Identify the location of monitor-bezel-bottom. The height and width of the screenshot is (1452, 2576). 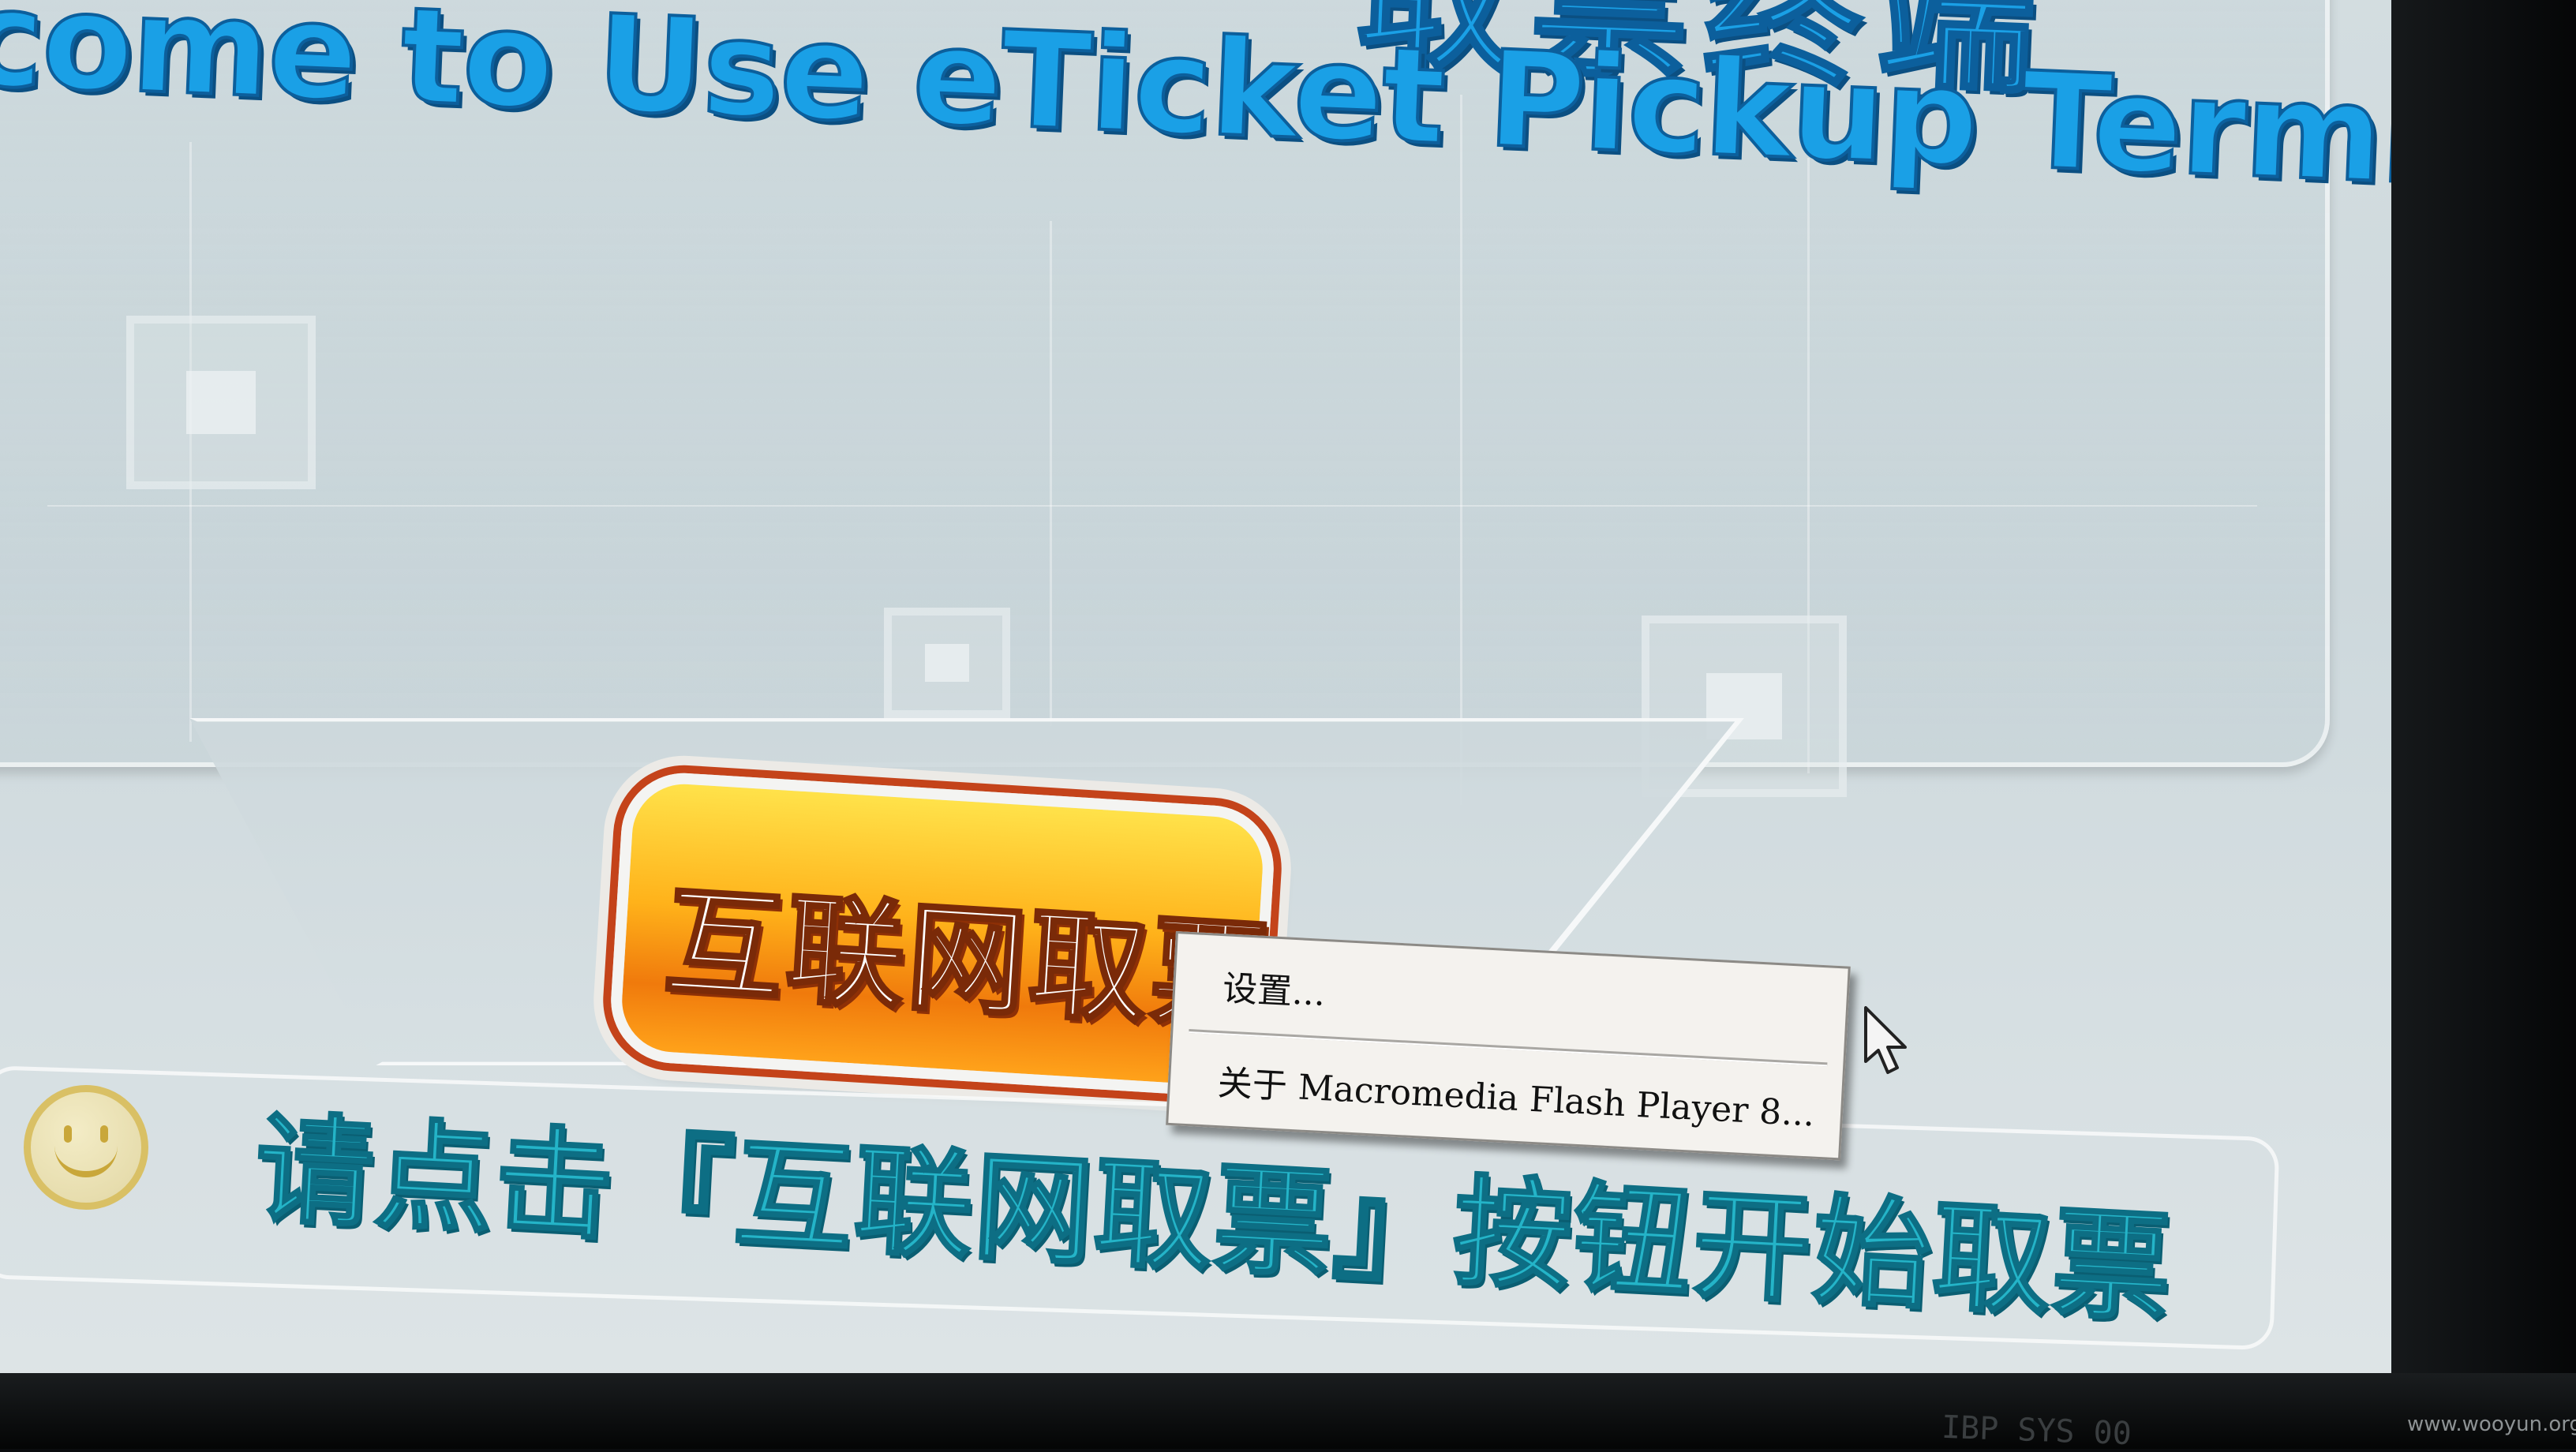
(1288, 1411).